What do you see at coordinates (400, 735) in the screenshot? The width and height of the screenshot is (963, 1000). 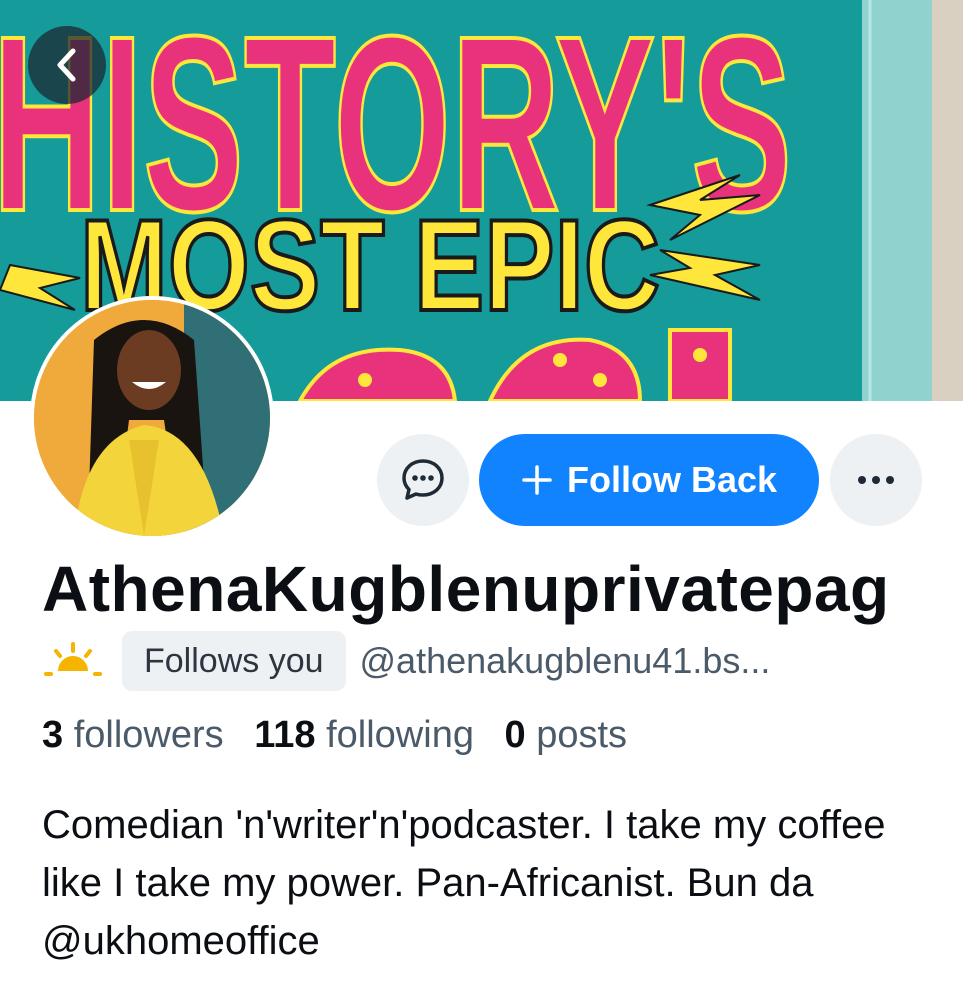 I see `following-label: following` at bounding box center [400, 735].